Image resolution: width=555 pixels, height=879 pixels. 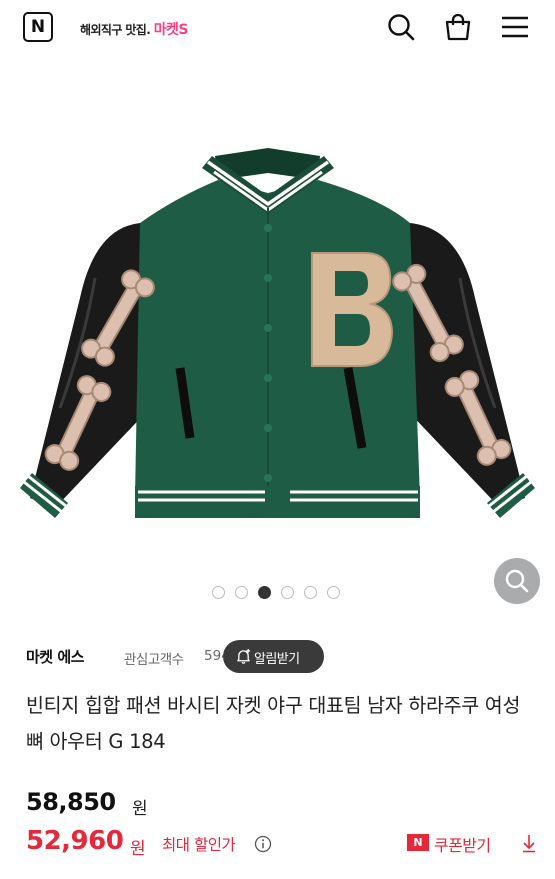 What do you see at coordinates (418, 842) in the screenshot?
I see `coupon-badge: N` at bounding box center [418, 842].